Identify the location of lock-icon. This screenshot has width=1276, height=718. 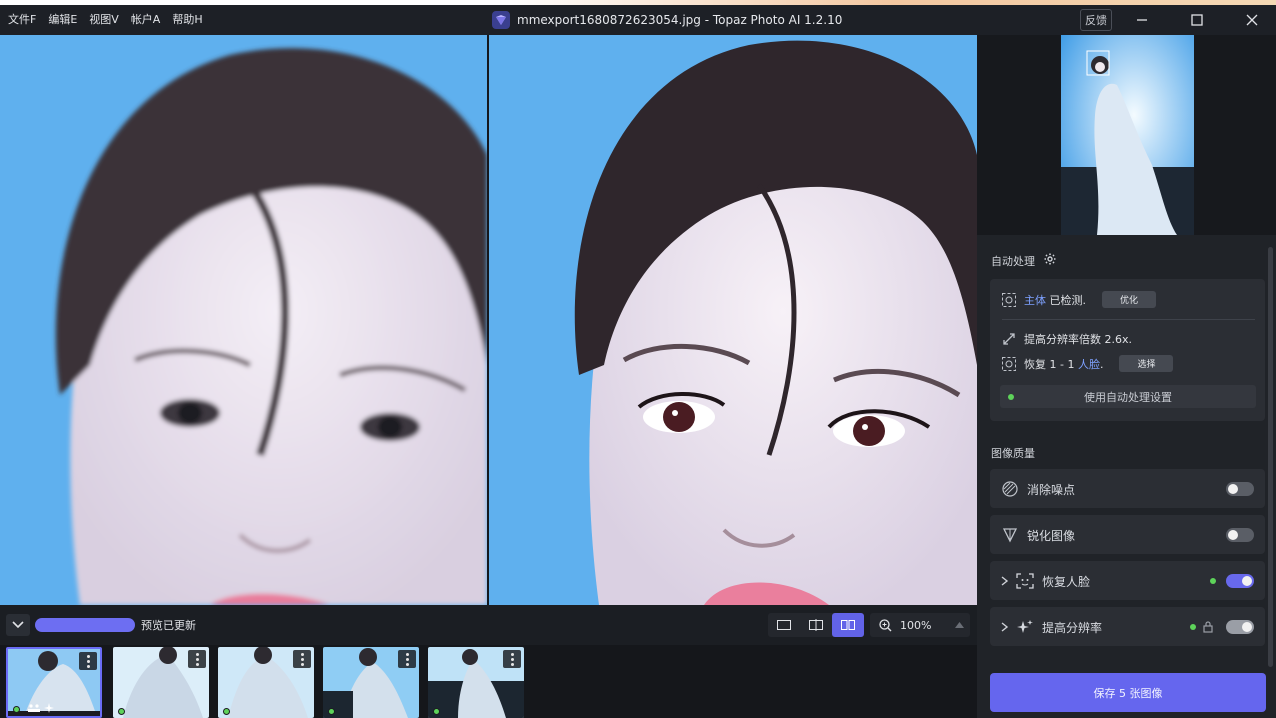
(1208, 627).